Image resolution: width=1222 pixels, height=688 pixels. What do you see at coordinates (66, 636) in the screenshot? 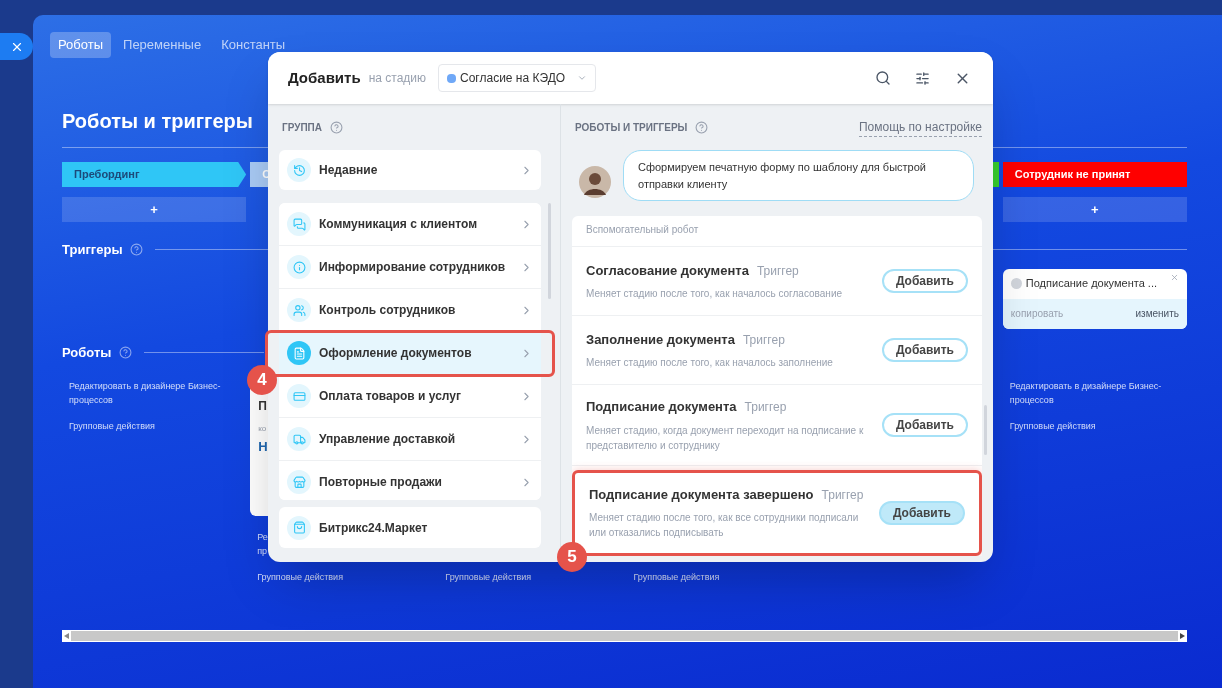
I see `scroll-left-icon` at bounding box center [66, 636].